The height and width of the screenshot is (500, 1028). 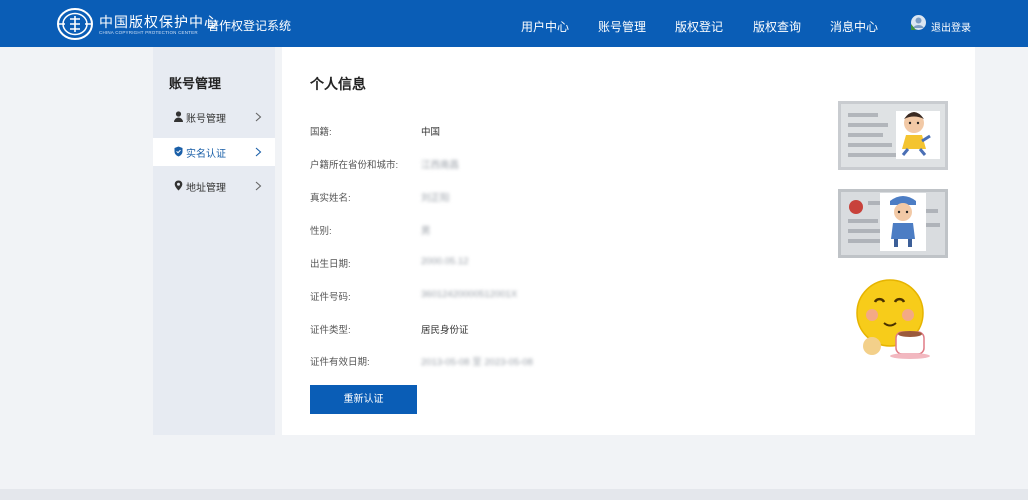 I want to click on face-photo-image, so click(x=892, y=315).